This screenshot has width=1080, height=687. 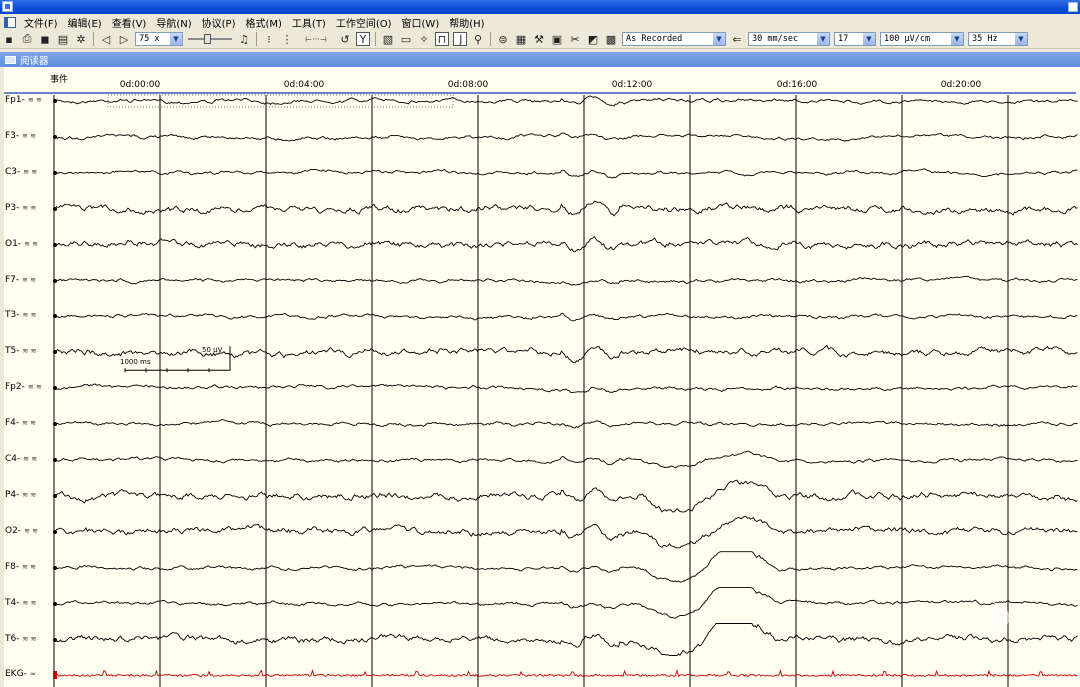 What do you see at coordinates (557, 39) in the screenshot?
I see `document-icon: ▣` at bounding box center [557, 39].